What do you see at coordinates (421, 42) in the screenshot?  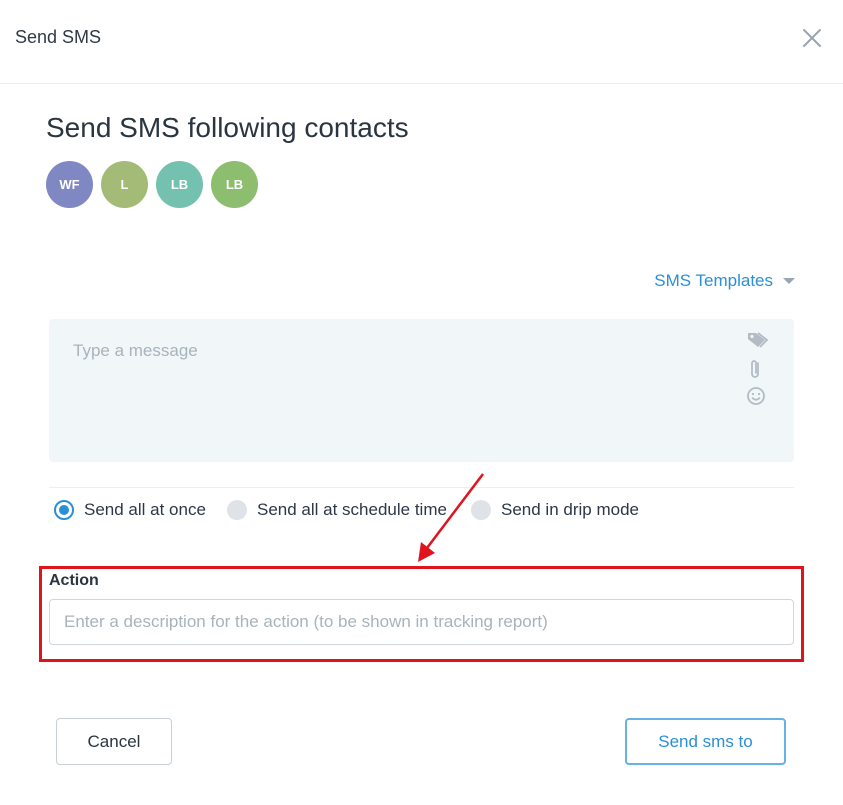 I see `dialog-header: Send SMS` at bounding box center [421, 42].